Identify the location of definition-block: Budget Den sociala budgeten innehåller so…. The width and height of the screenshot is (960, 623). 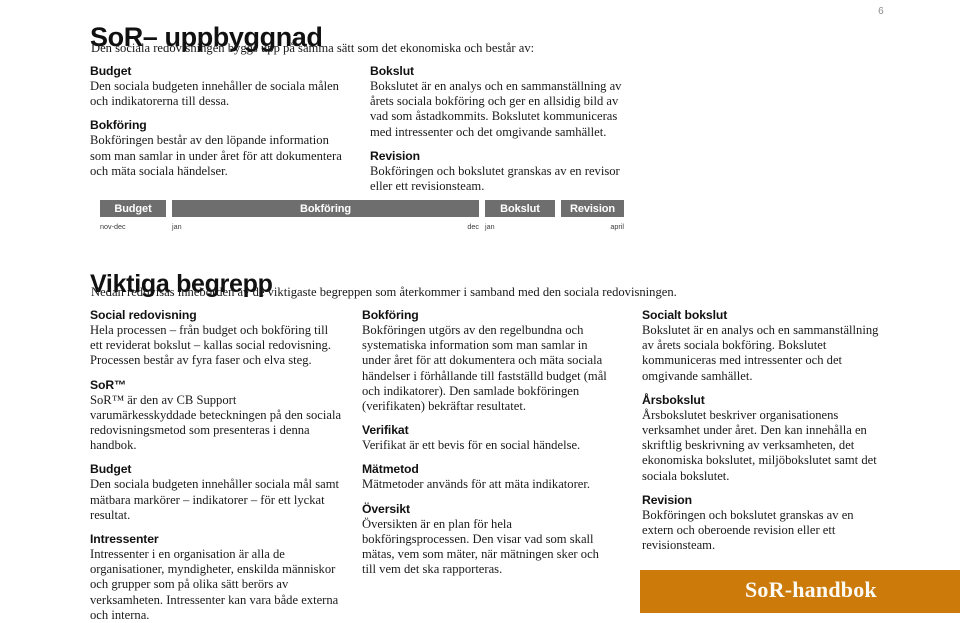
(216, 492).